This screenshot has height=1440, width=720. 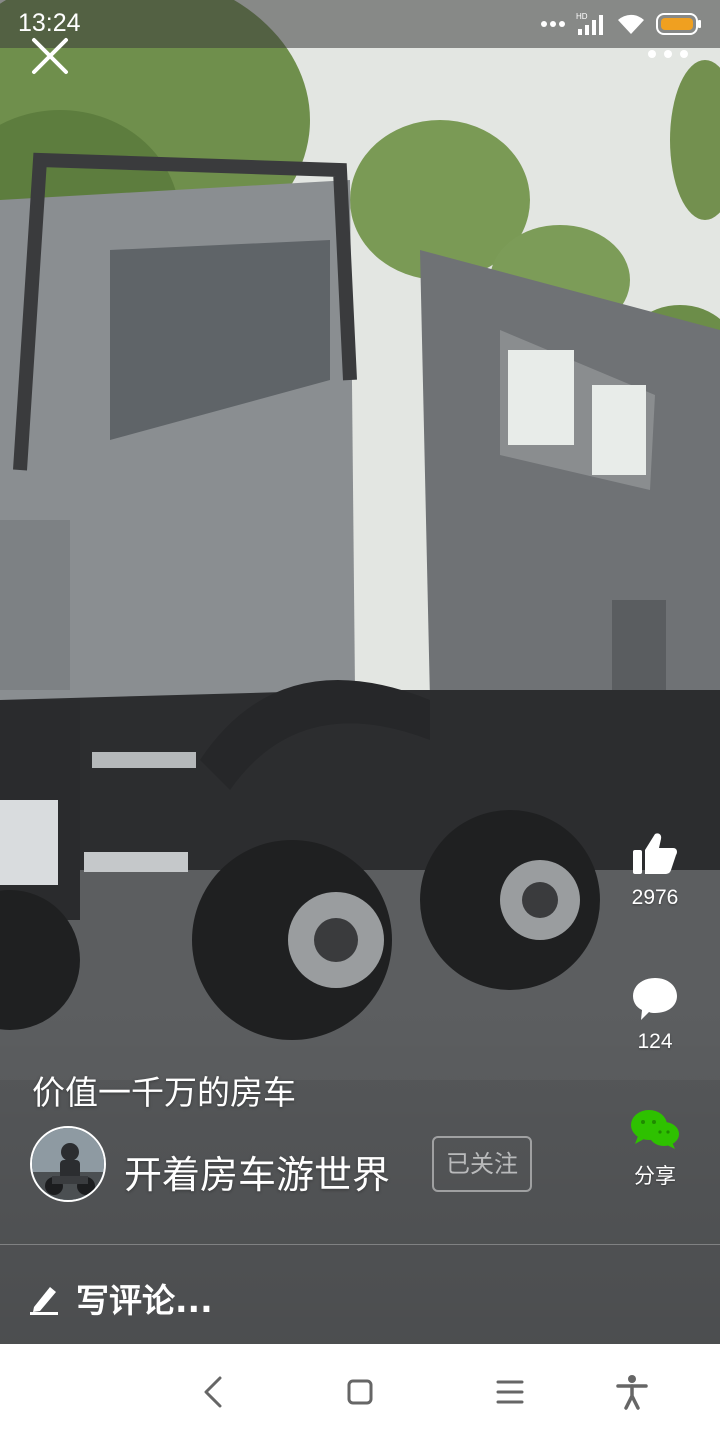 I want to click on battery-icon, so click(x=678, y=24).